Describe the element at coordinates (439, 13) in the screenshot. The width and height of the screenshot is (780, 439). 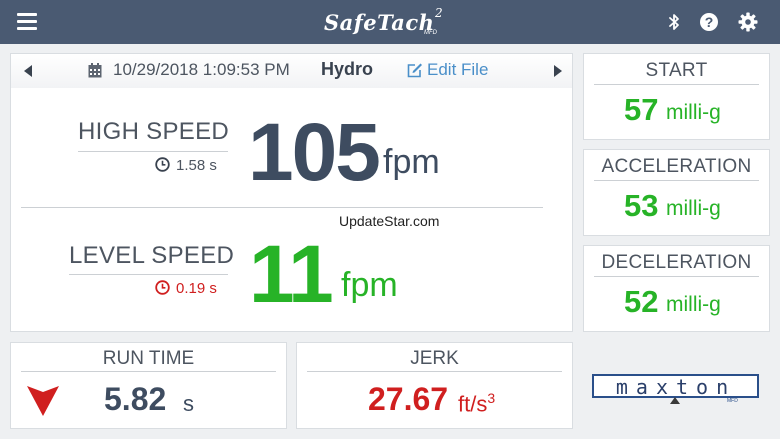
I see `logo-superscript: 2` at that location.